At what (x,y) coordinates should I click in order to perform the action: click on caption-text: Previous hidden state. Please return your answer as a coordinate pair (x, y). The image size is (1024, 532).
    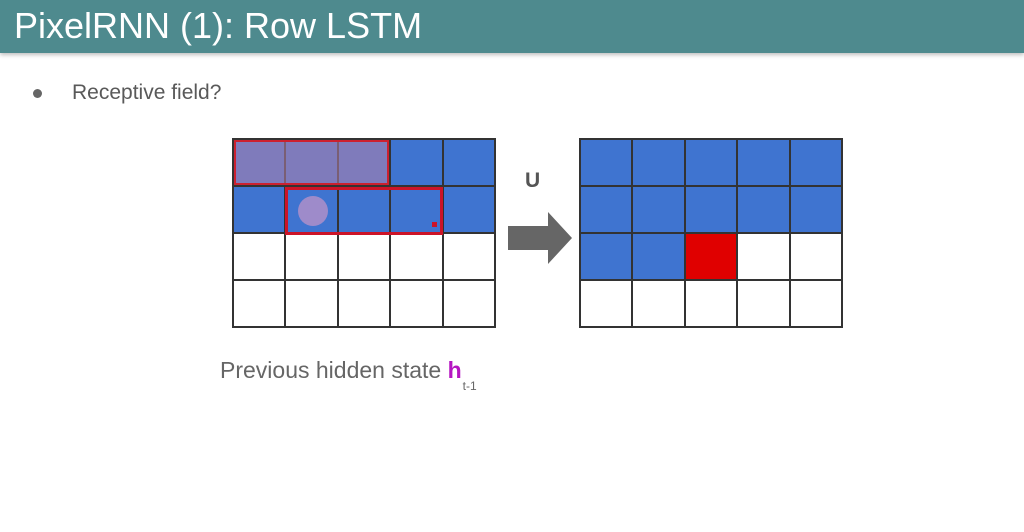
    Looking at the image, I should click on (334, 370).